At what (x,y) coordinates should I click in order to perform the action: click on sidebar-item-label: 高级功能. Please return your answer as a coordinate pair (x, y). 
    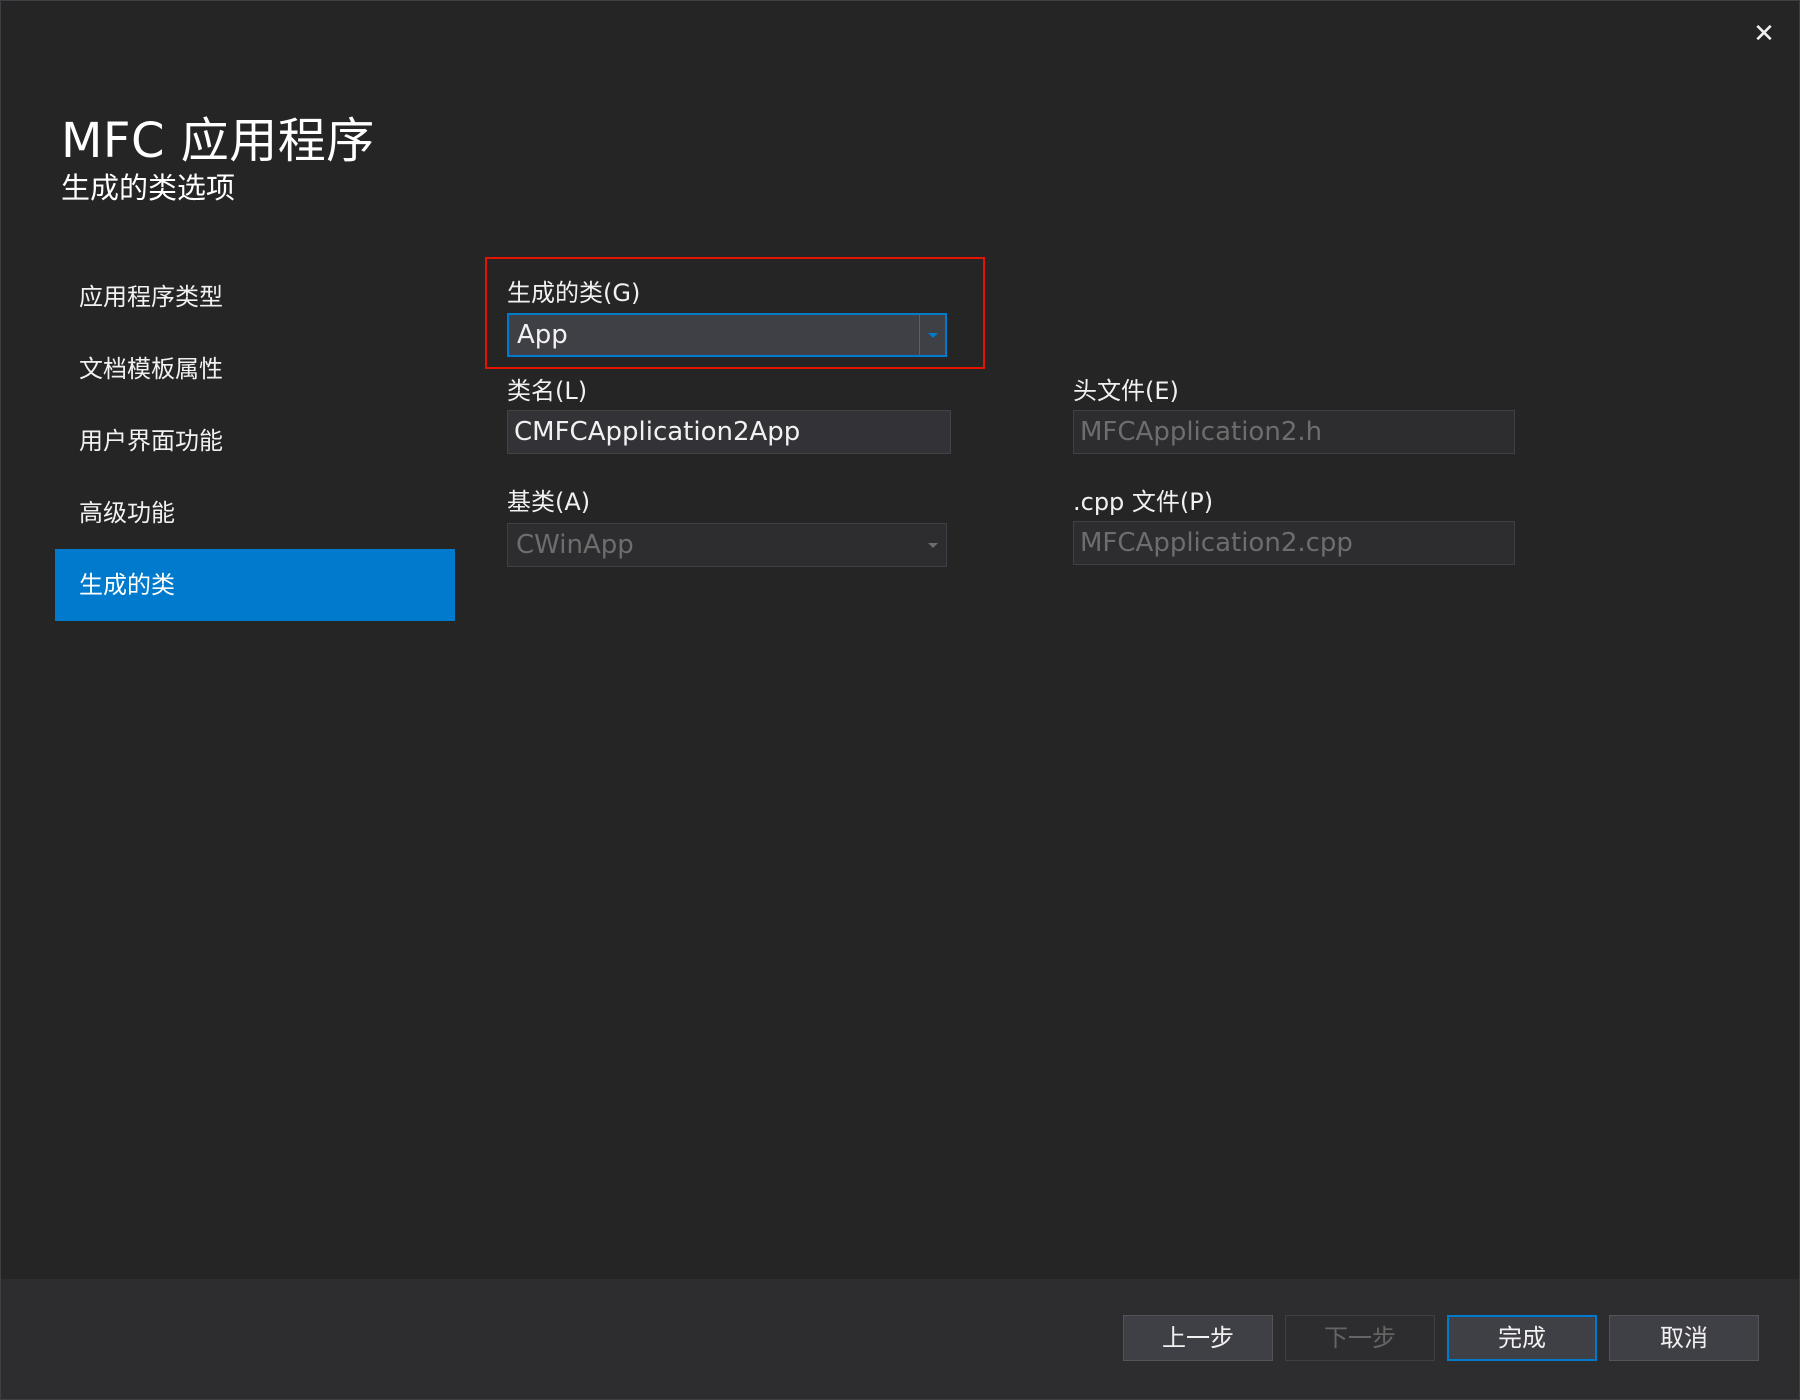
    Looking at the image, I should click on (127, 513).